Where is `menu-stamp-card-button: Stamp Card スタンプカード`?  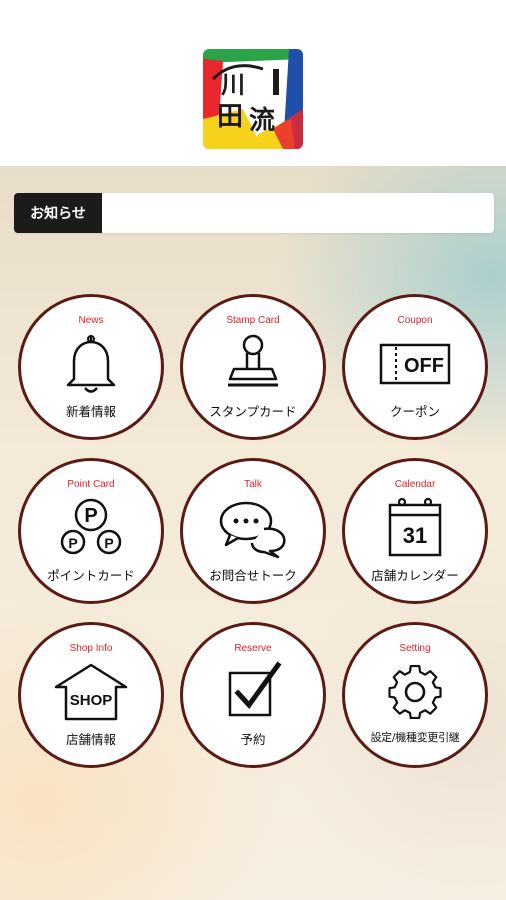
menu-stamp-card-button: Stamp Card スタンプカード is located at coordinates (253, 367).